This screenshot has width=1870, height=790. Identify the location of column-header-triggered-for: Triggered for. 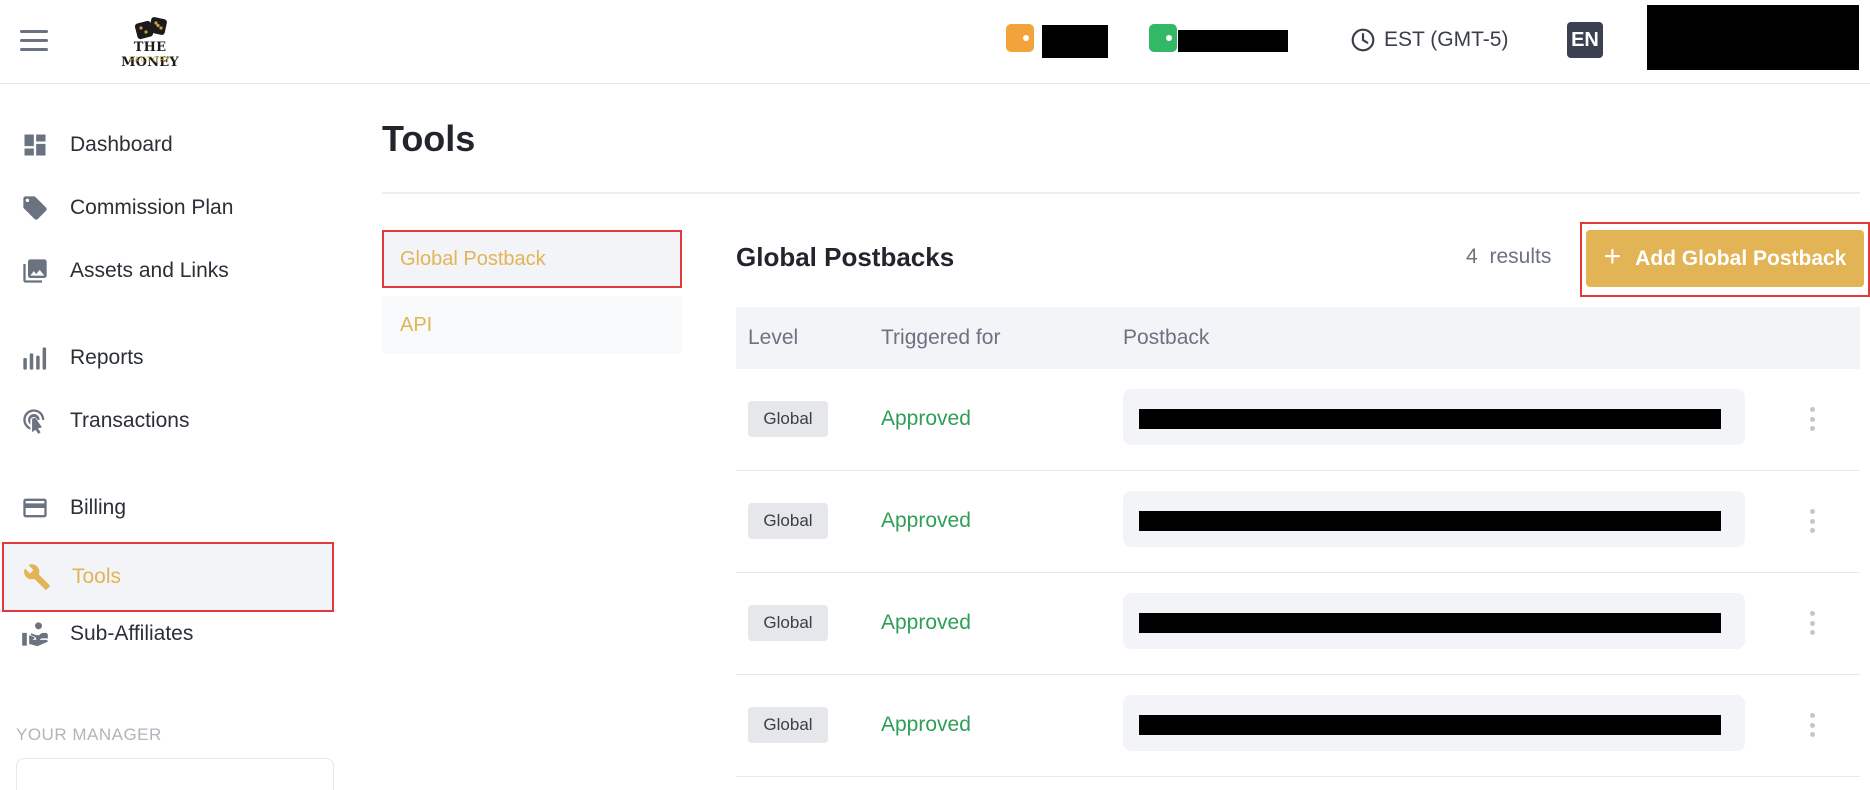
(941, 337).